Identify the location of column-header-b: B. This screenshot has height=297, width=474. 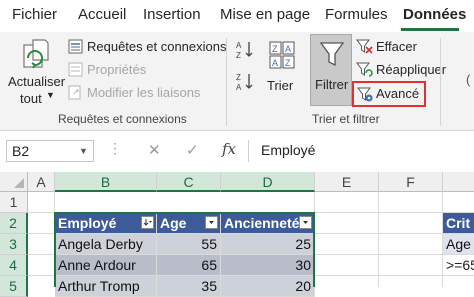
(106, 182).